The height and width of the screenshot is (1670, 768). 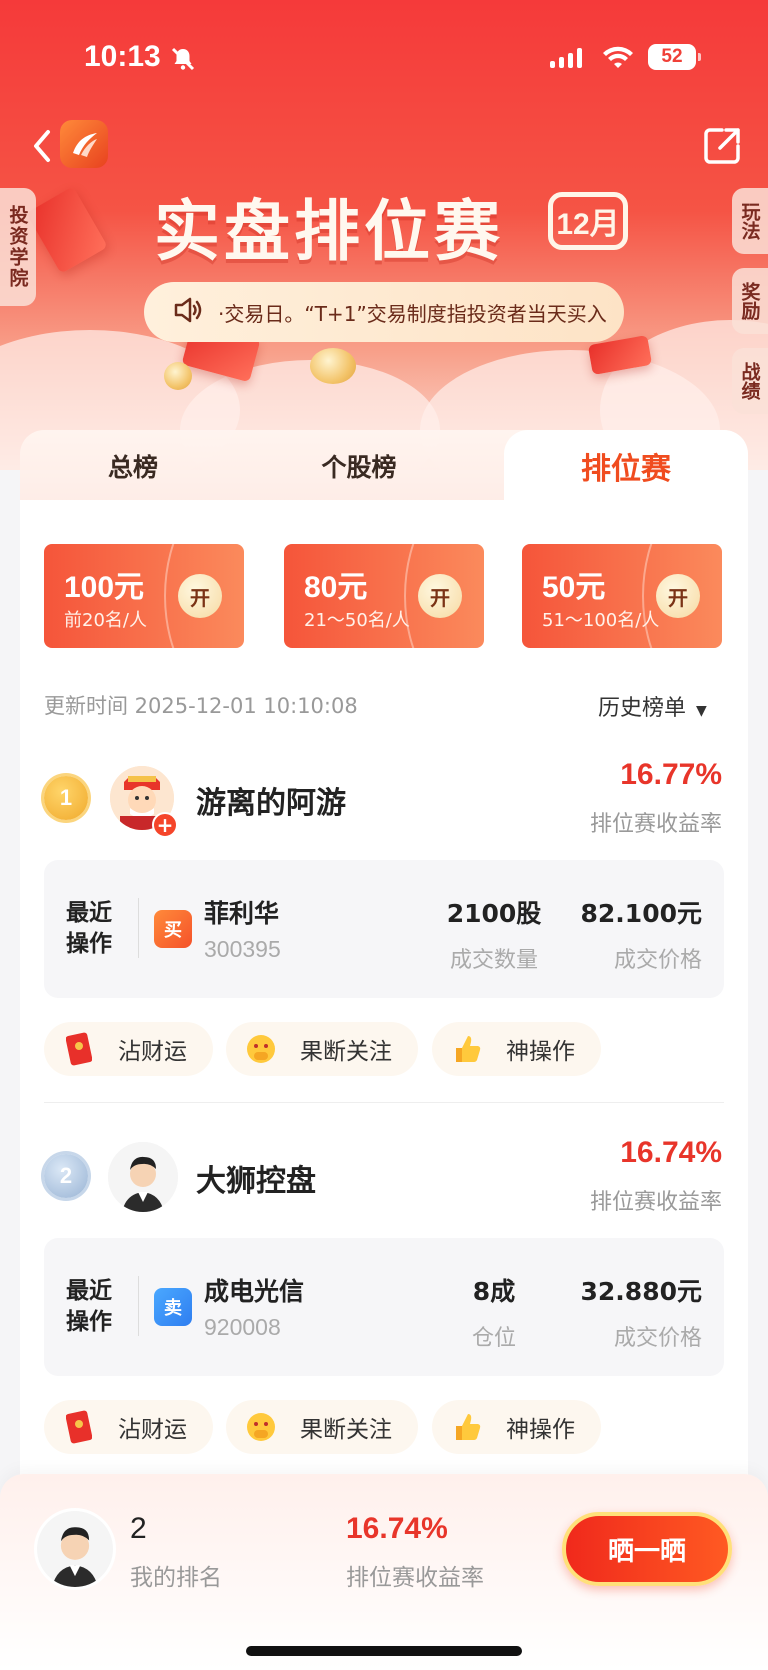 I want to click on prize-desc: 21～50名/人, so click(x=357, y=620).